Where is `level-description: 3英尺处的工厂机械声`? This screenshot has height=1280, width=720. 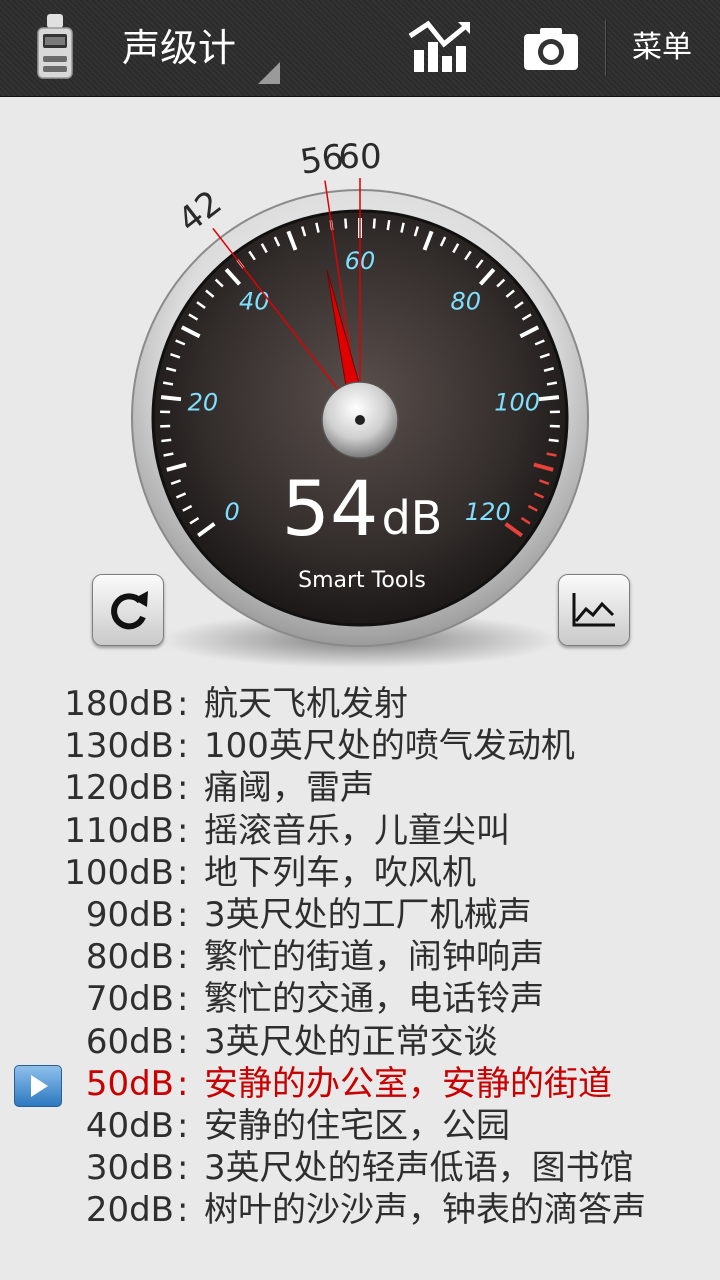
level-description: 3英尺处的工厂机械声 is located at coordinates (368, 914).